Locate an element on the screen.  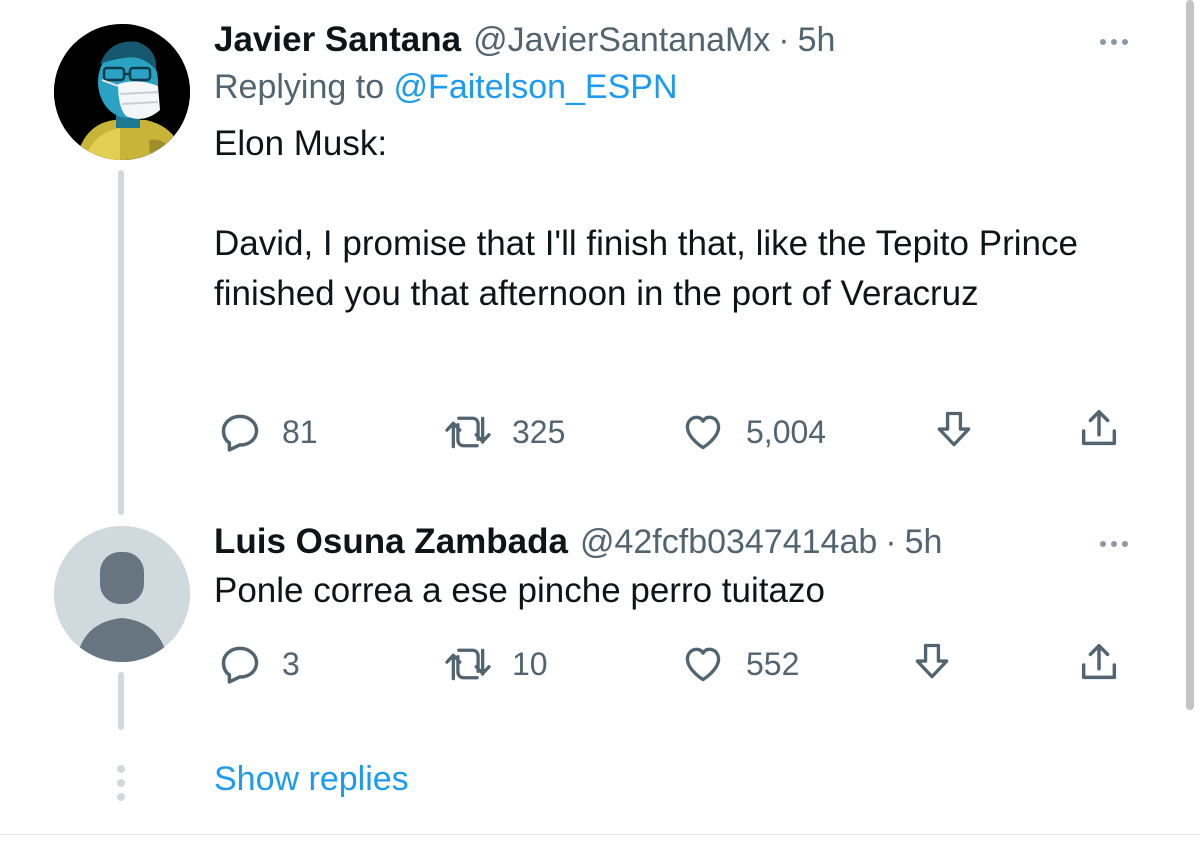
reply-button: 81 is located at coordinates (268, 432).